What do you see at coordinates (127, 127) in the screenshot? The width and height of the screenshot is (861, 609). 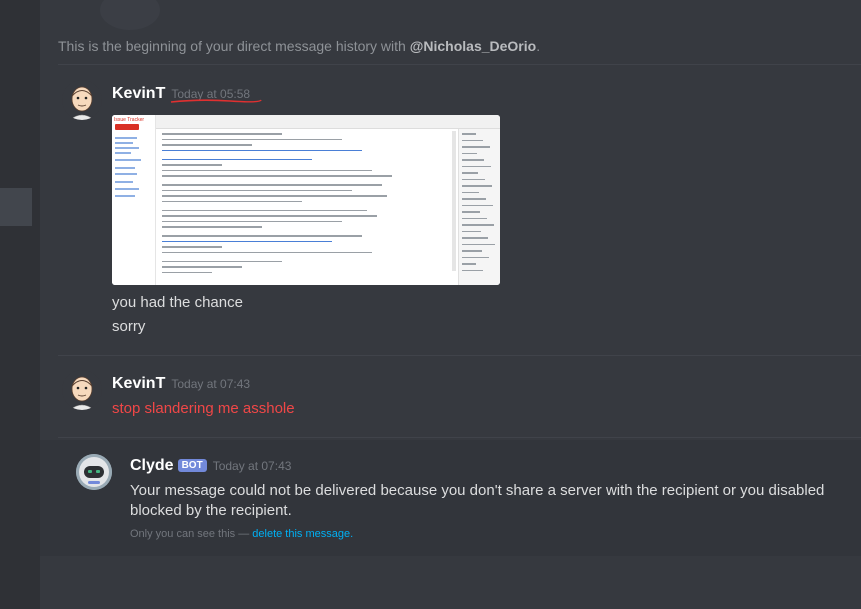 I see `attachment-create-button` at bounding box center [127, 127].